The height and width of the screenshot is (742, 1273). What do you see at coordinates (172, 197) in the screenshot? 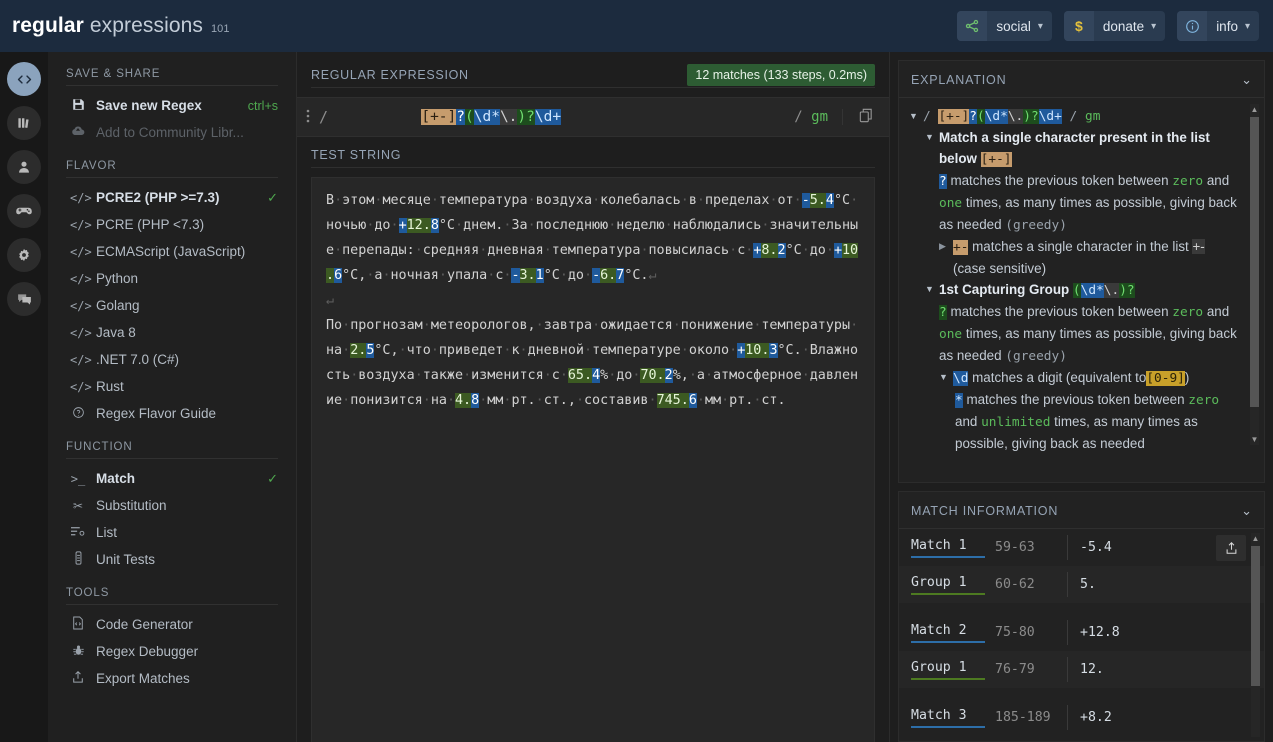
I see `flavor-item-pcre2: </> PCRE2 (PHP >=7.3) ✓` at bounding box center [172, 197].